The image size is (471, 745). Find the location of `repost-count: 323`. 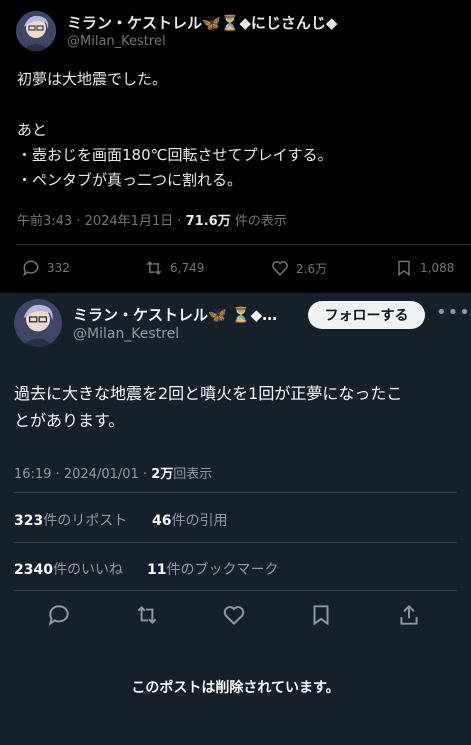

repost-count: 323 is located at coordinates (29, 521).